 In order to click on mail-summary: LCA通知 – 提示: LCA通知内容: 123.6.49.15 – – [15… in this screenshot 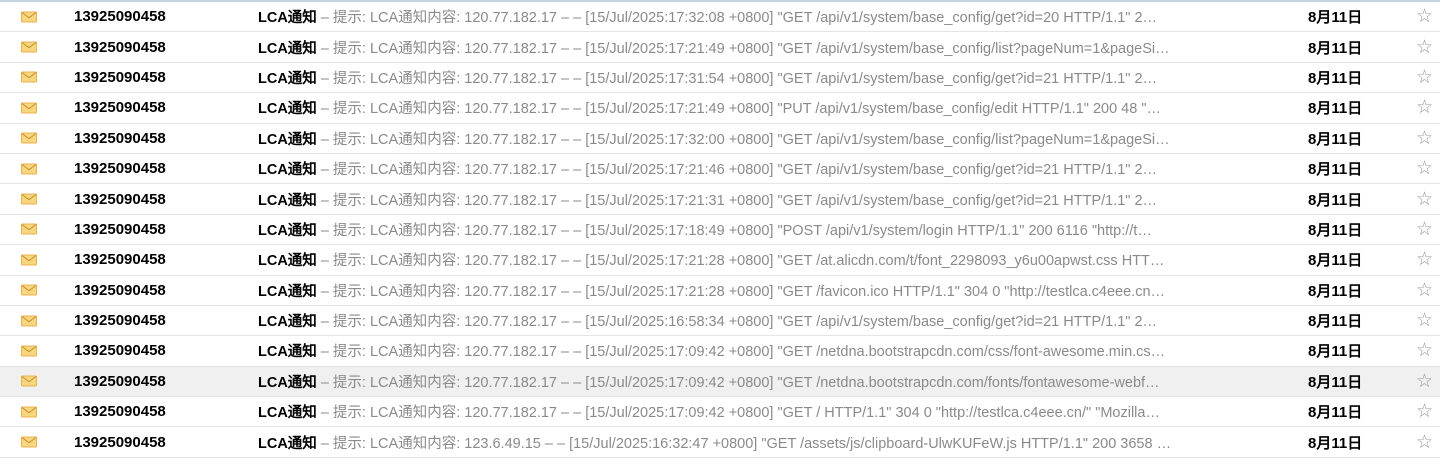, I will do `click(773, 442)`.